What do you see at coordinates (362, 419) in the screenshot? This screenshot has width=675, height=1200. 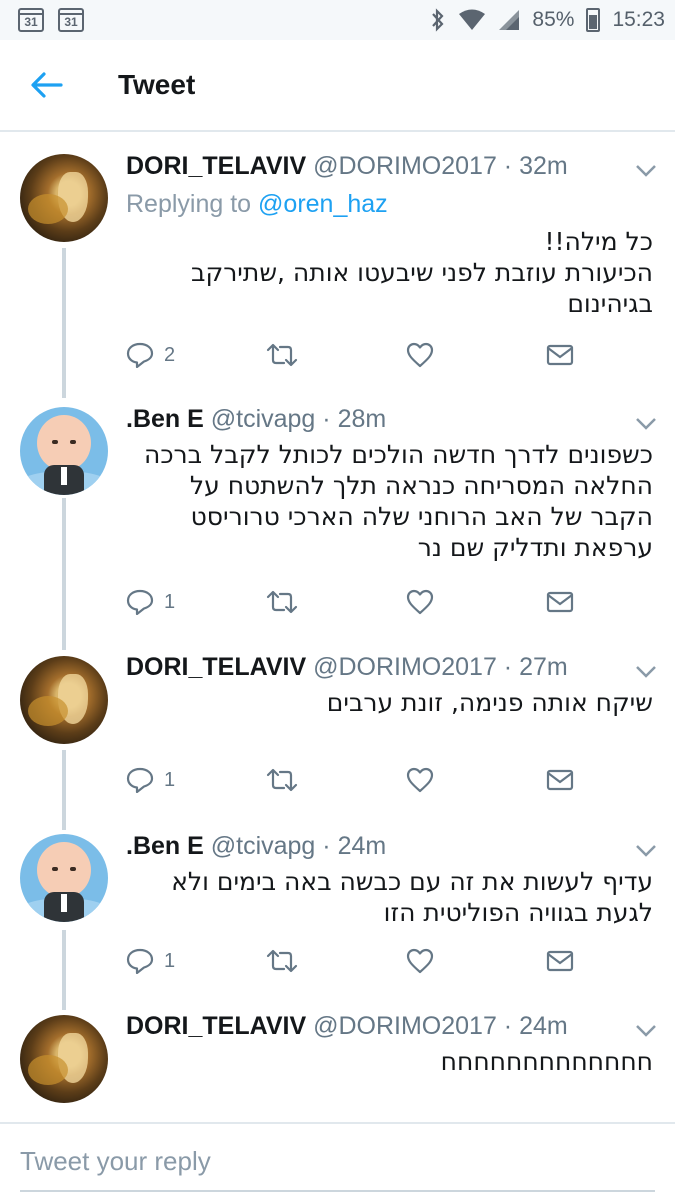 I see `tweet-time: 28m` at bounding box center [362, 419].